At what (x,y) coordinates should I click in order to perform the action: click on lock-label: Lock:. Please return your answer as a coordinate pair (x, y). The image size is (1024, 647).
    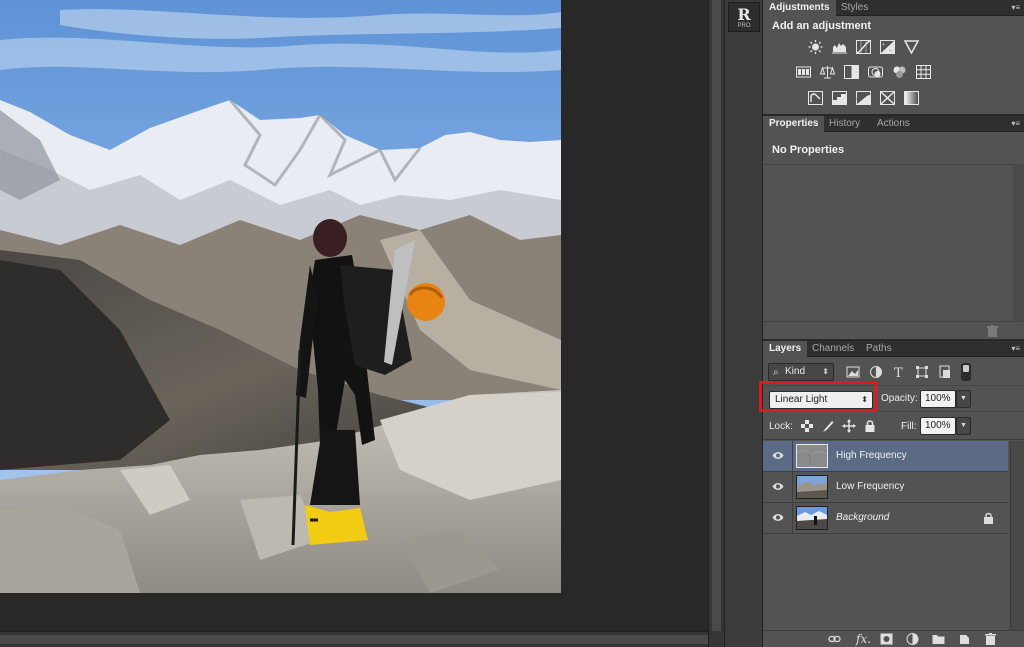
    Looking at the image, I should click on (781, 426).